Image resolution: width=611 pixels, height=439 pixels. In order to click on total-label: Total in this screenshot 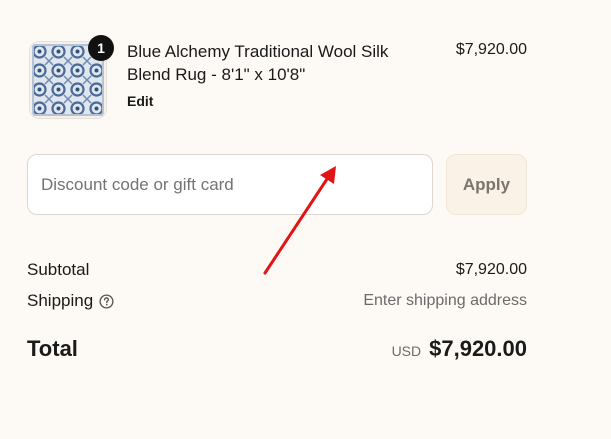, I will do `click(52, 348)`.